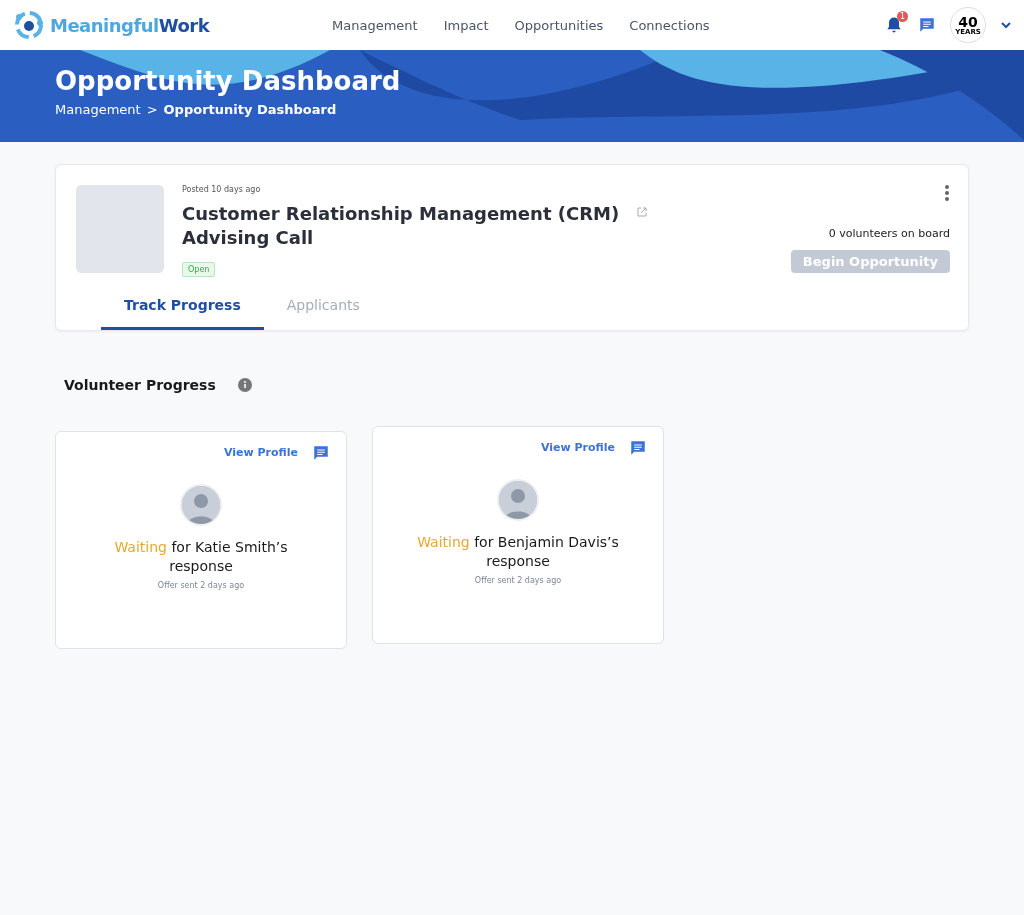 The image size is (1024, 915). I want to click on opportunity-title: Customer Relationship Management (CRM) Advising Call, so click(401, 226).